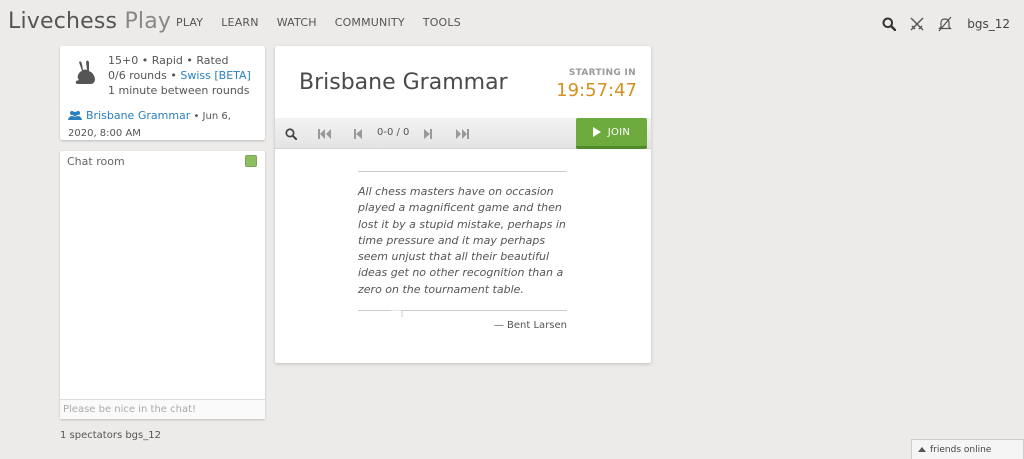 The height and width of the screenshot is (459, 1024). I want to click on time-control: 15+0 • Rapid • Rated, so click(168, 60).